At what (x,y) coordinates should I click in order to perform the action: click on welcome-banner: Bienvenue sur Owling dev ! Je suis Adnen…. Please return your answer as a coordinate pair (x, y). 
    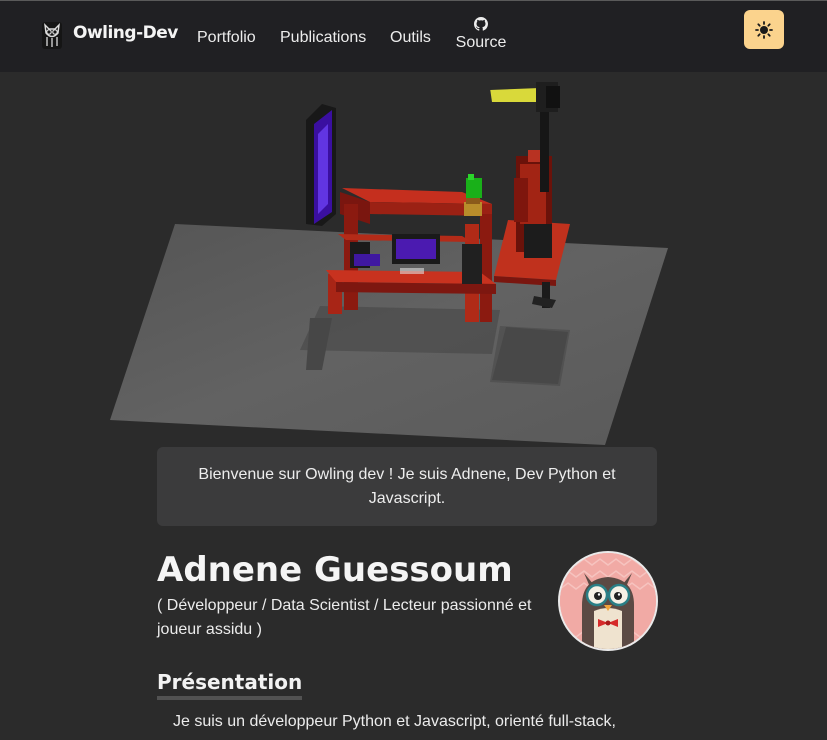
    Looking at the image, I should click on (407, 486).